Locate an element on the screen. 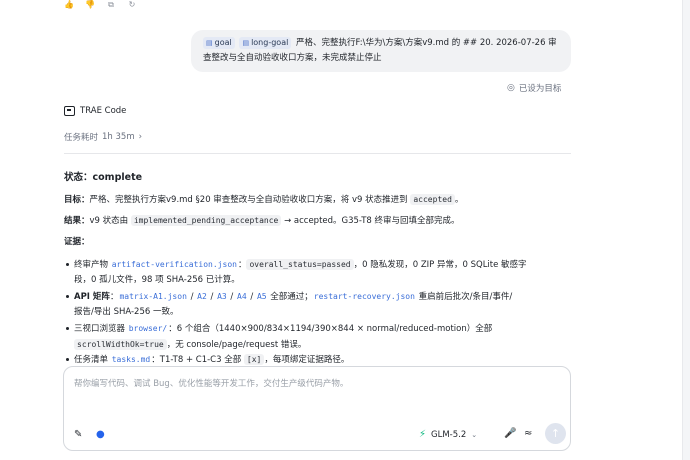 The width and height of the screenshot is (690, 460). file-link: matrix-A1.json is located at coordinates (152, 296).